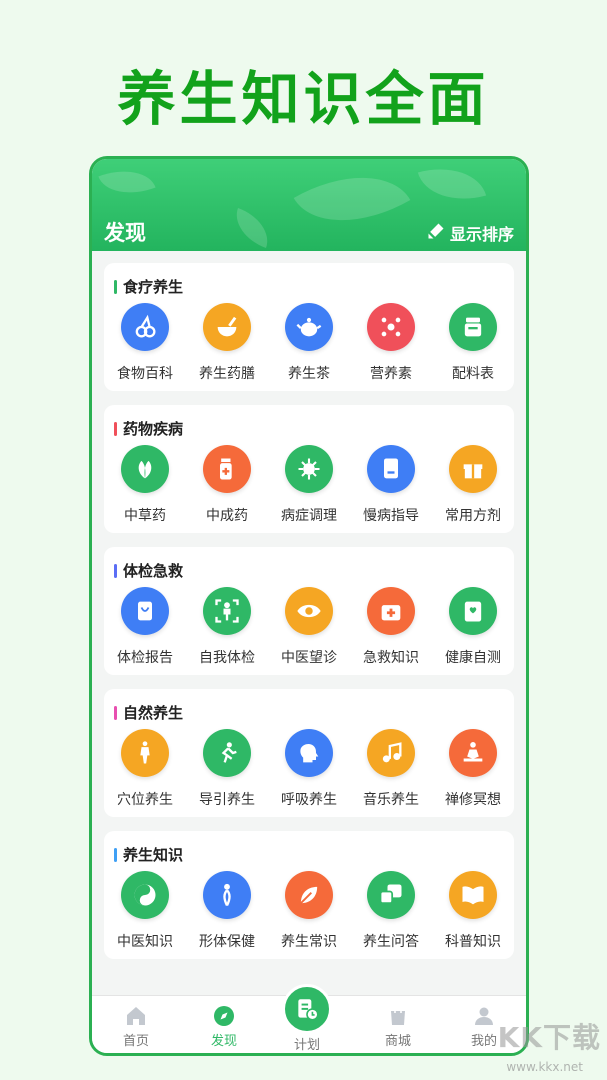 The height and width of the screenshot is (1080, 607). Describe the element at coordinates (227, 327) in the screenshot. I see `mortar-icon` at that location.